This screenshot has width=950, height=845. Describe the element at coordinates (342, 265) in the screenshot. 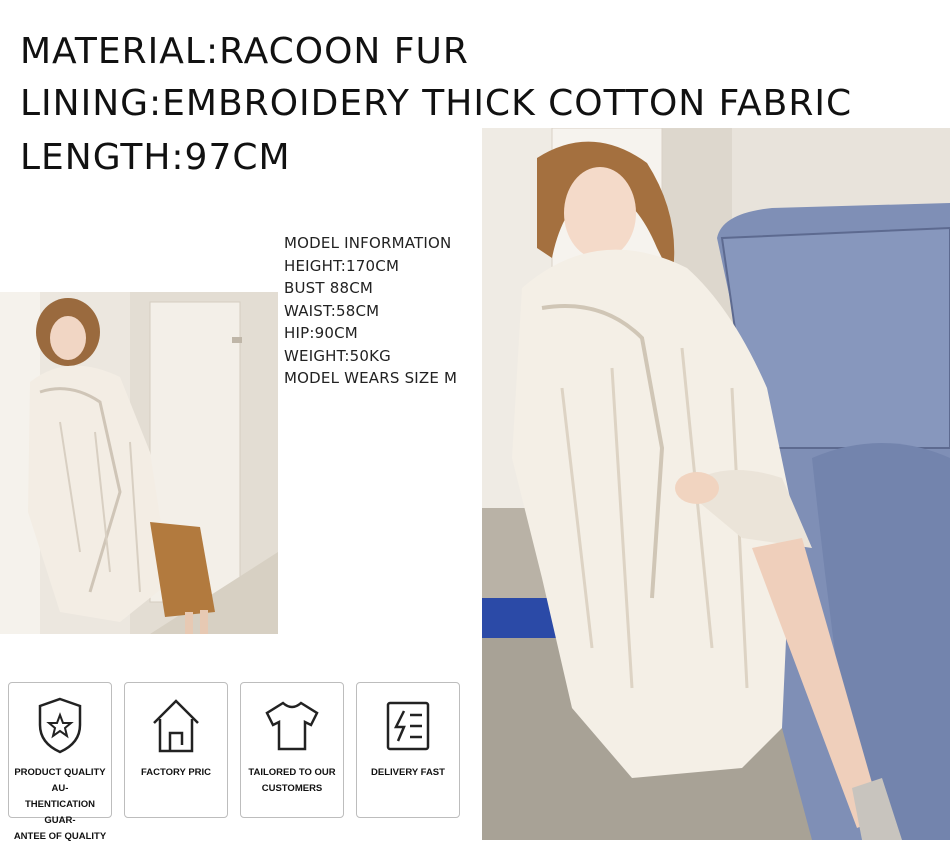

I see `model-height: HEIGHT:170CM` at that location.